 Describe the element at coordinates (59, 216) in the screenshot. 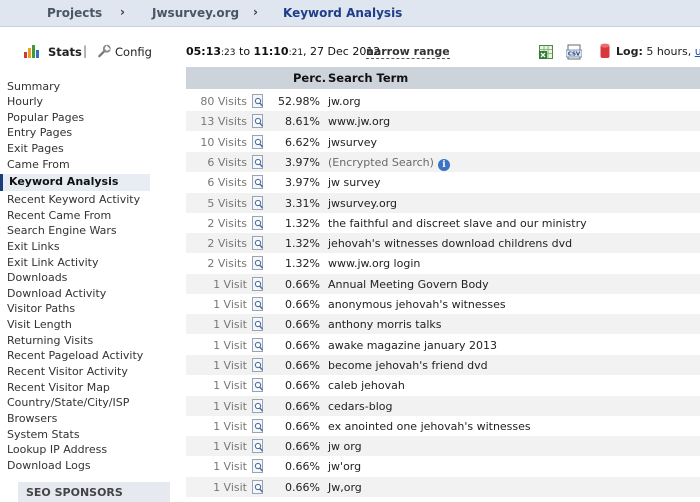

I see `sidebar-item-recent-came-from: Recent Came From` at that location.